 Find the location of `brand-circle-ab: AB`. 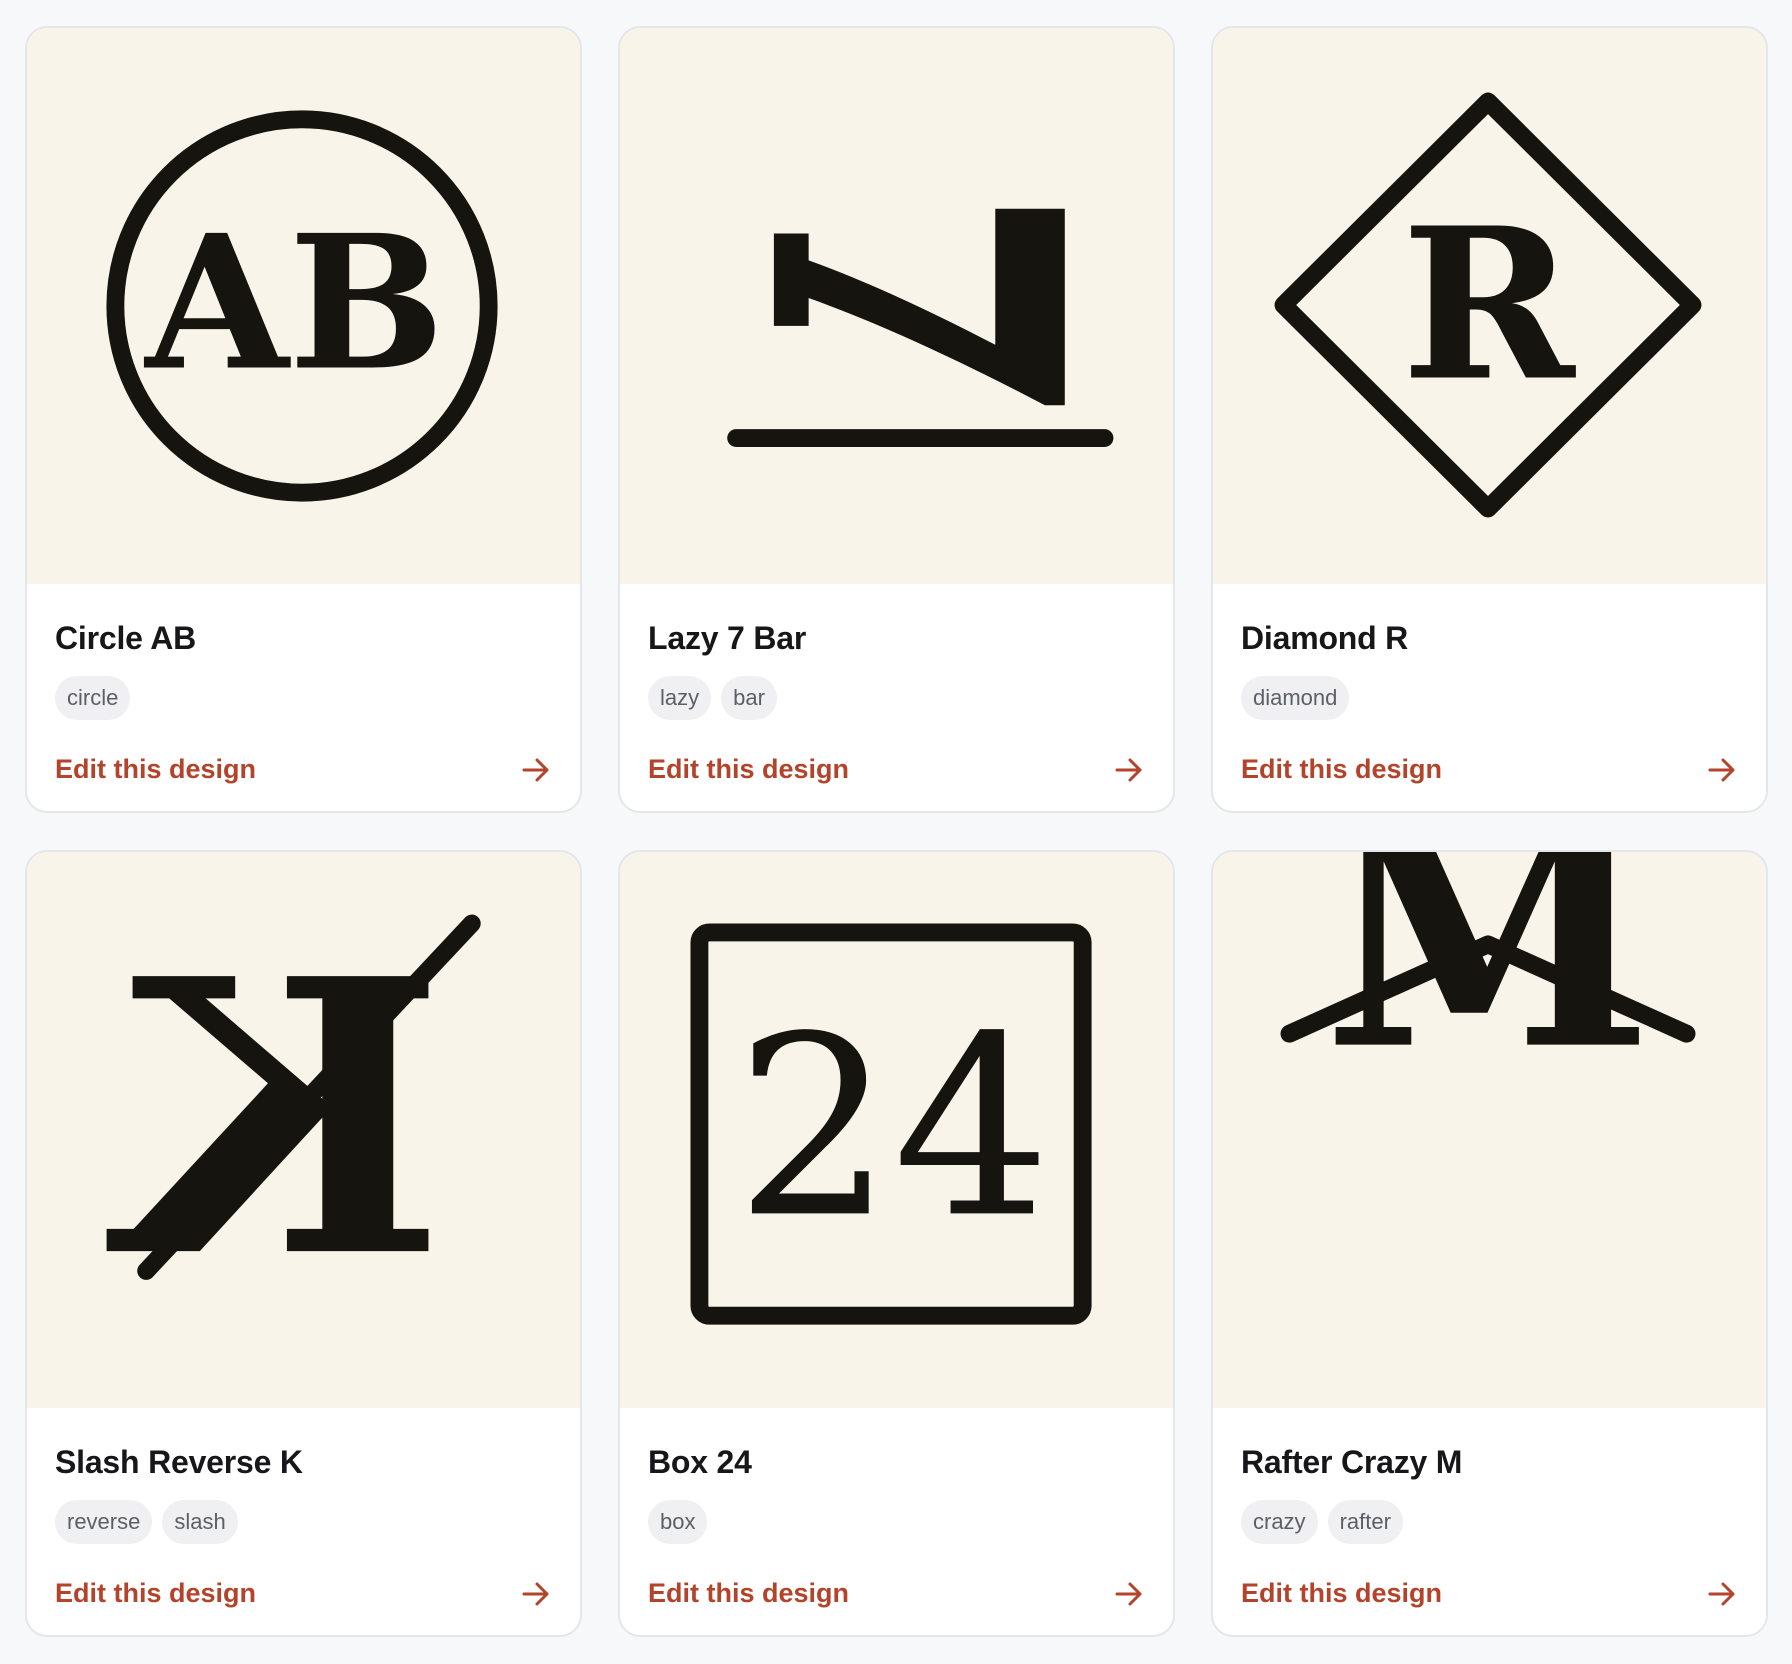

brand-circle-ab: AB is located at coordinates (302, 306).